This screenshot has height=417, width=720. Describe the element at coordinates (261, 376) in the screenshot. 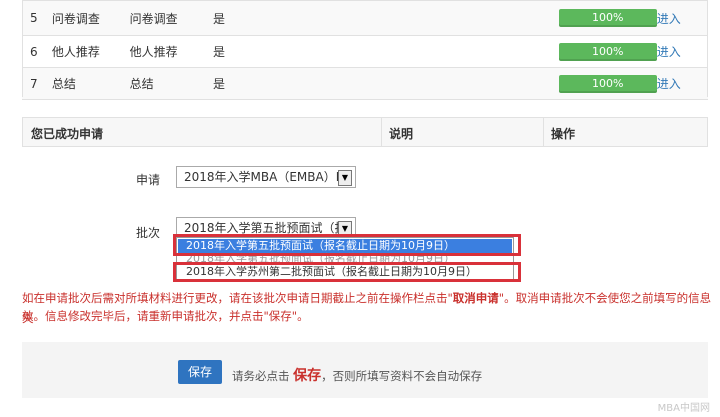

I see `save-hint-text: 请务必点击` at that location.